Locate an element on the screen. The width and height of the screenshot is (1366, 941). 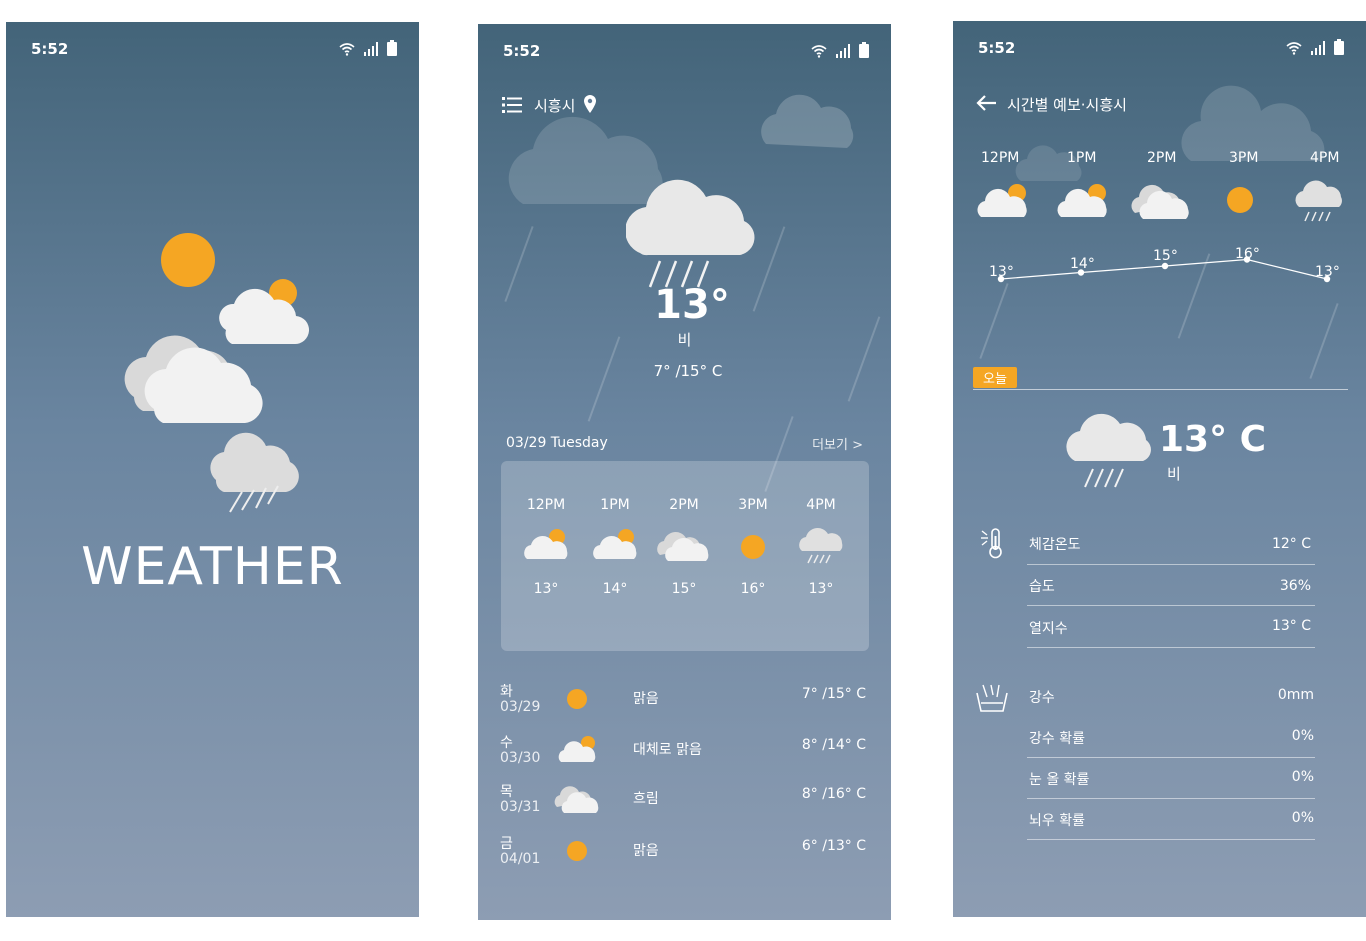
daily-row: 목 03/31 흐림 8° /16° C is located at coordinates (685, 808).